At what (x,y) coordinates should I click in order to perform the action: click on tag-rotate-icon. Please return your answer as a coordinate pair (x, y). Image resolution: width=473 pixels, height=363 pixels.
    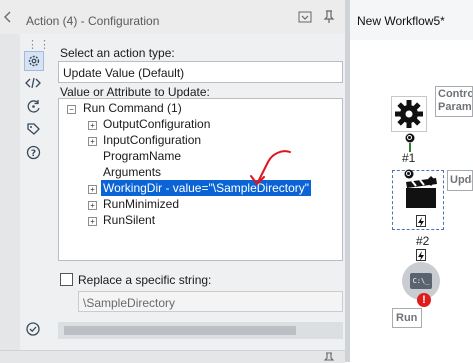
    Looking at the image, I should click on (33, 106).